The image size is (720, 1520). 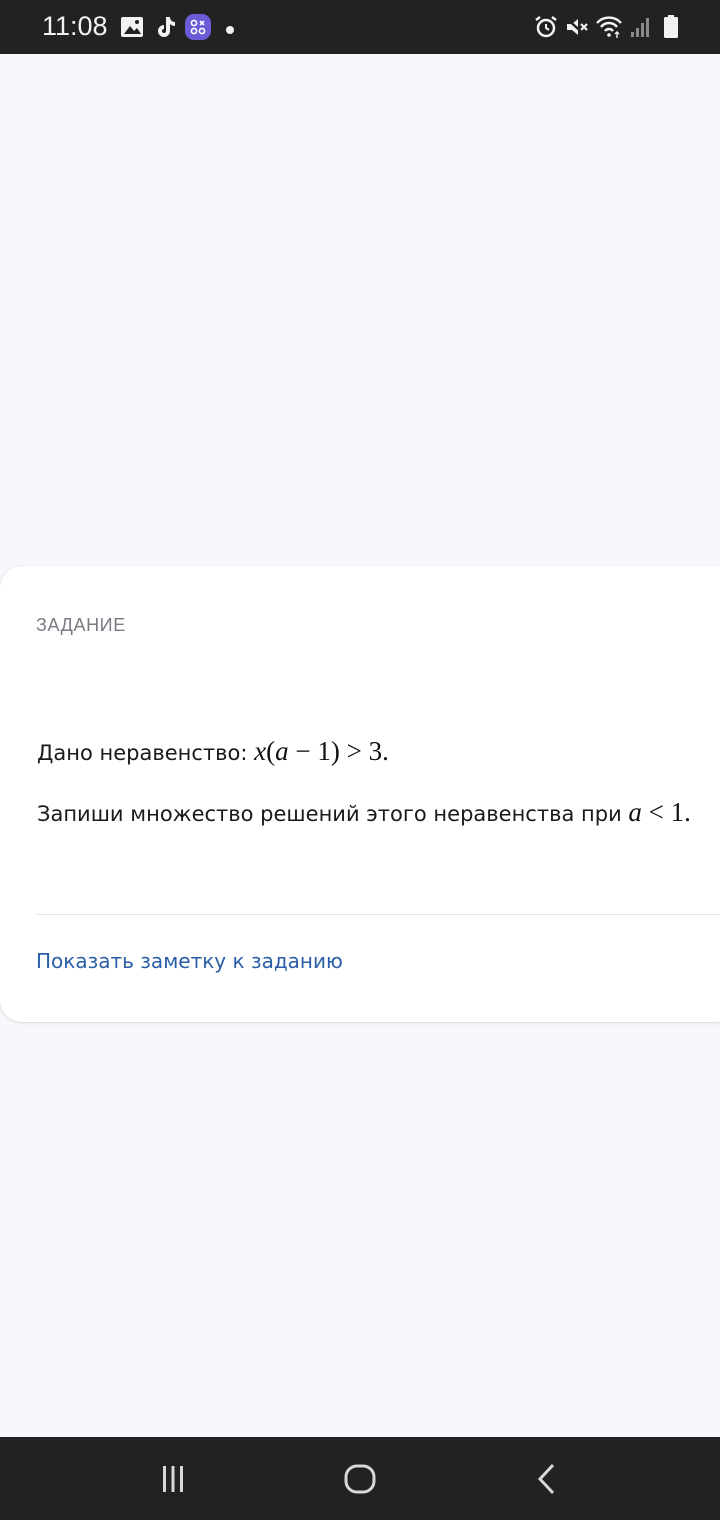 I want to click on wifi-icon, so click(x=608, y=27).